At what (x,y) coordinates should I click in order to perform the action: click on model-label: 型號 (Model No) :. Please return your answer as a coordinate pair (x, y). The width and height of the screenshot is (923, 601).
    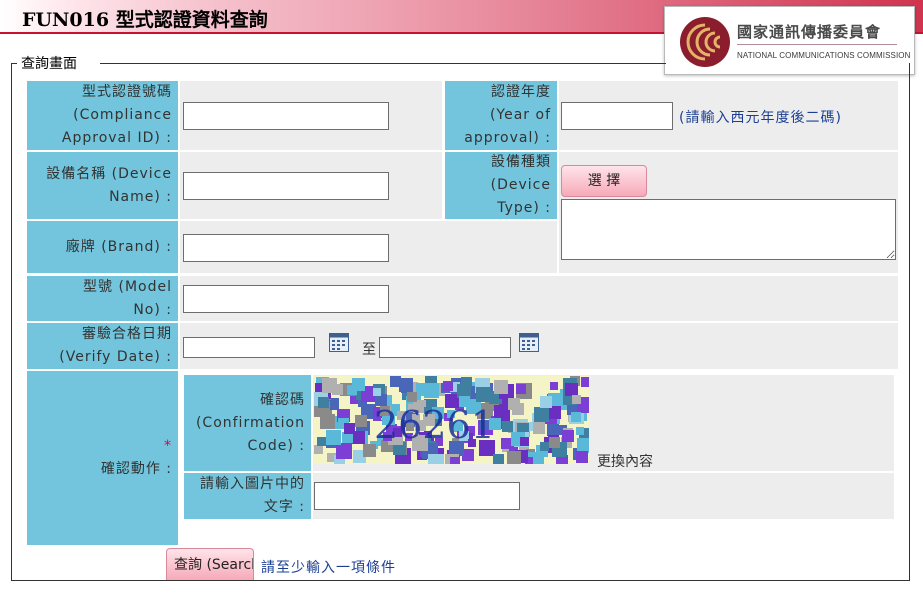
    Looking at the image, I should click on (102, 298).